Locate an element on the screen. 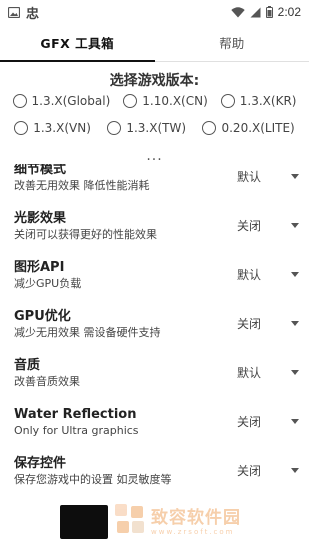 This screenshot has height=550, width=320. radio-option-tw: 1.3.X(TW) is located at coordinates (146, 128).